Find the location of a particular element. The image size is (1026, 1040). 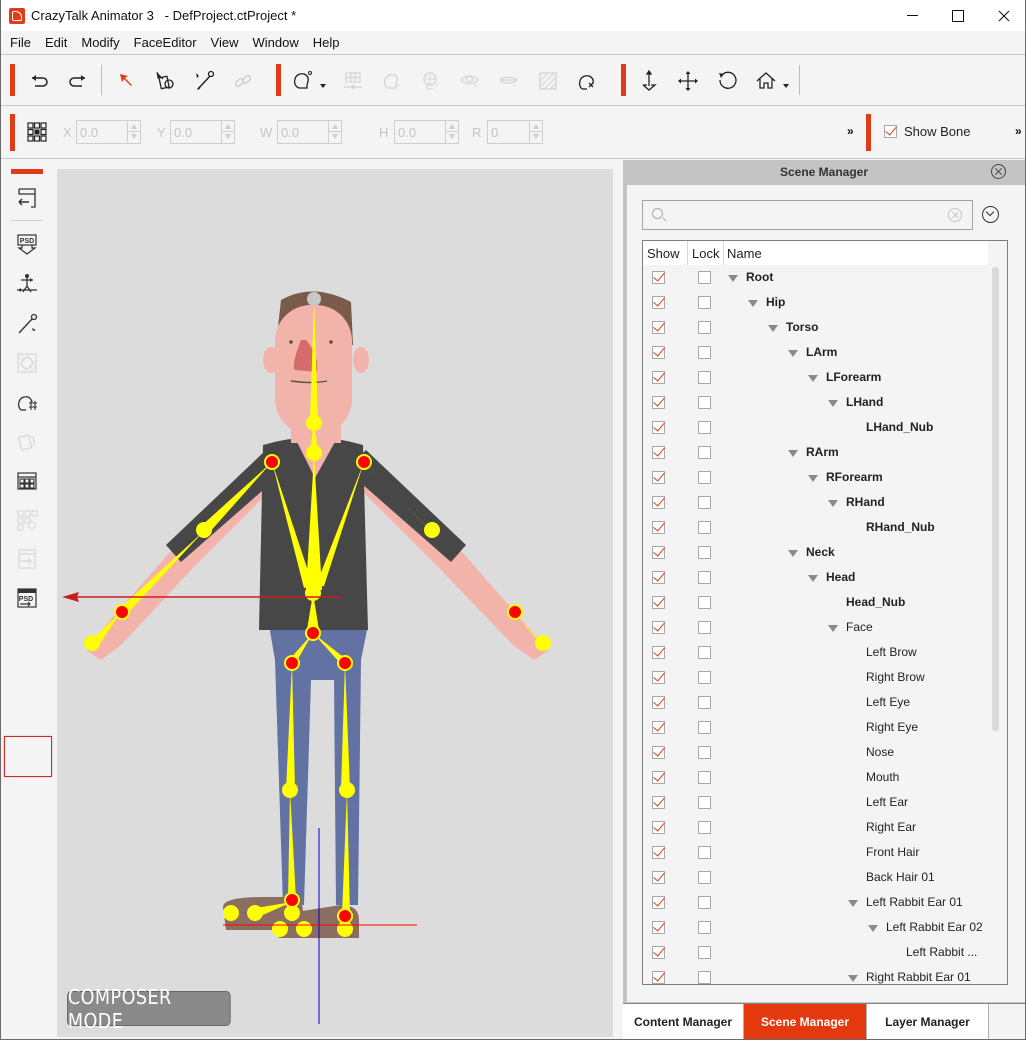

maximize-button is located at coordinates (958, 15).